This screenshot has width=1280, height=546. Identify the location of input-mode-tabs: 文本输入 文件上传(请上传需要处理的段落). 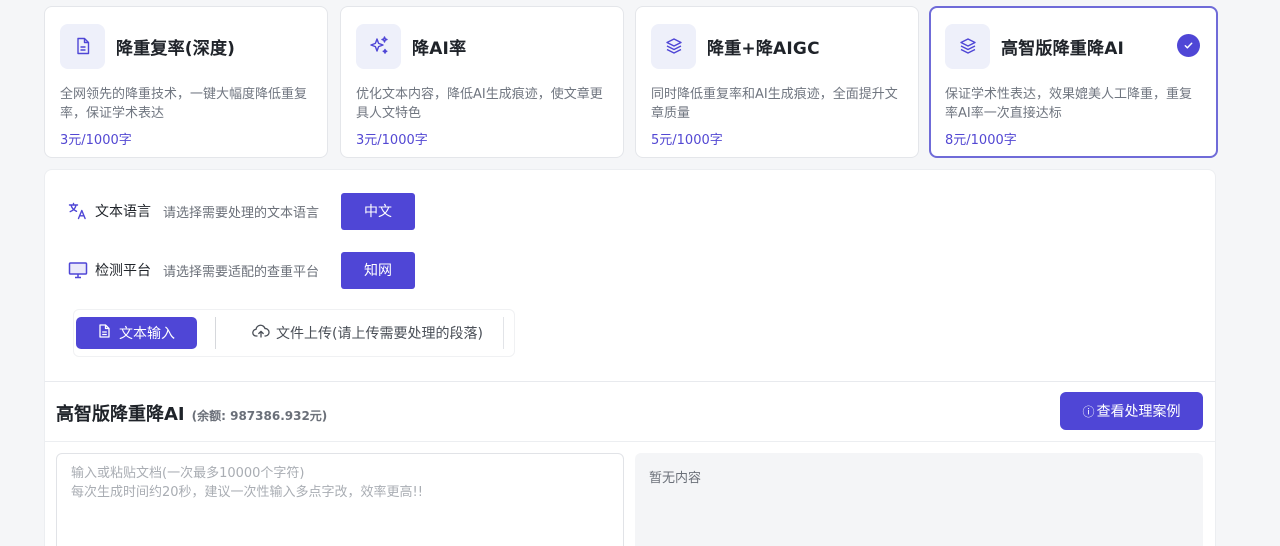
(294, 333).